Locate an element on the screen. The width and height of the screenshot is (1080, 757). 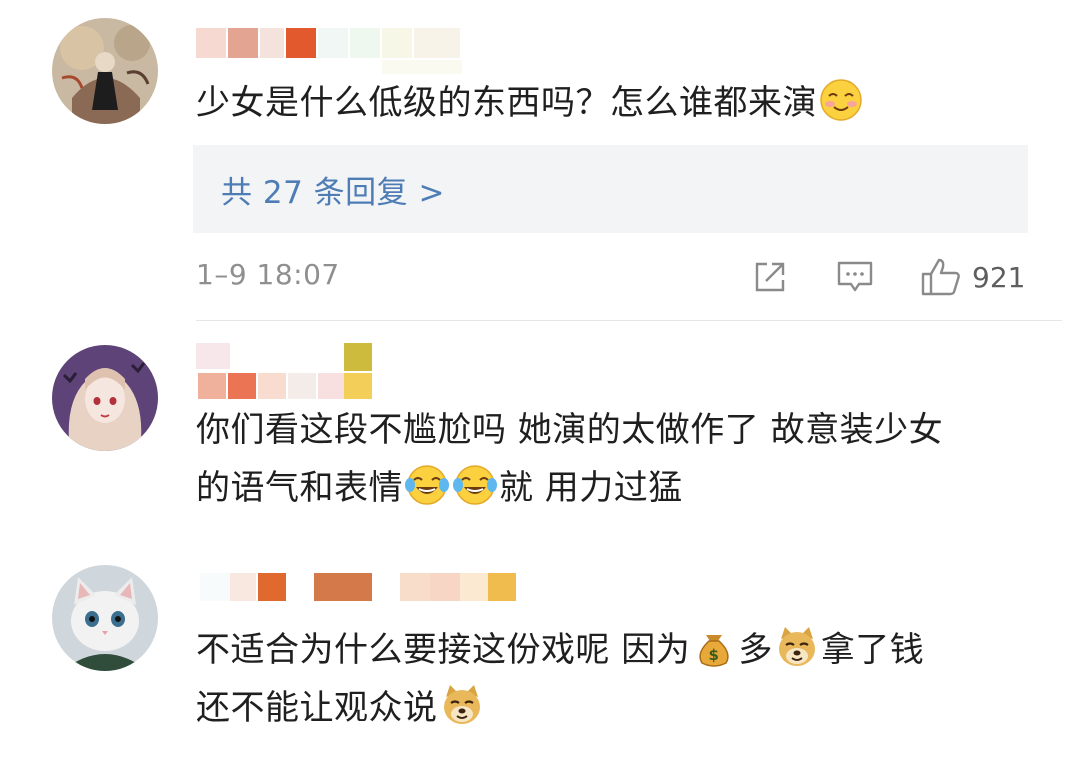
comment-text: 你们看这段不尴尬吗 她演的太做作了 故意装少女 的语气和表情就 用力过猛 is located at coordinates (626, 459).